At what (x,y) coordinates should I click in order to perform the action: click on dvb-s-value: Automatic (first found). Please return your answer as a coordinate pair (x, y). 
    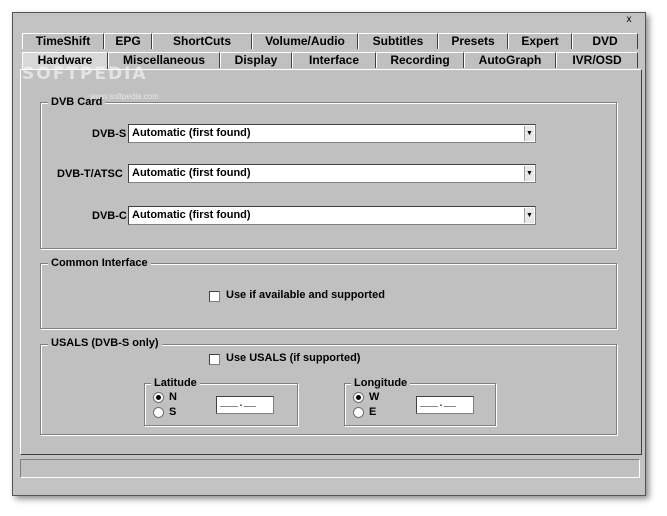
    Looking at the image, I should click on (191, 133).